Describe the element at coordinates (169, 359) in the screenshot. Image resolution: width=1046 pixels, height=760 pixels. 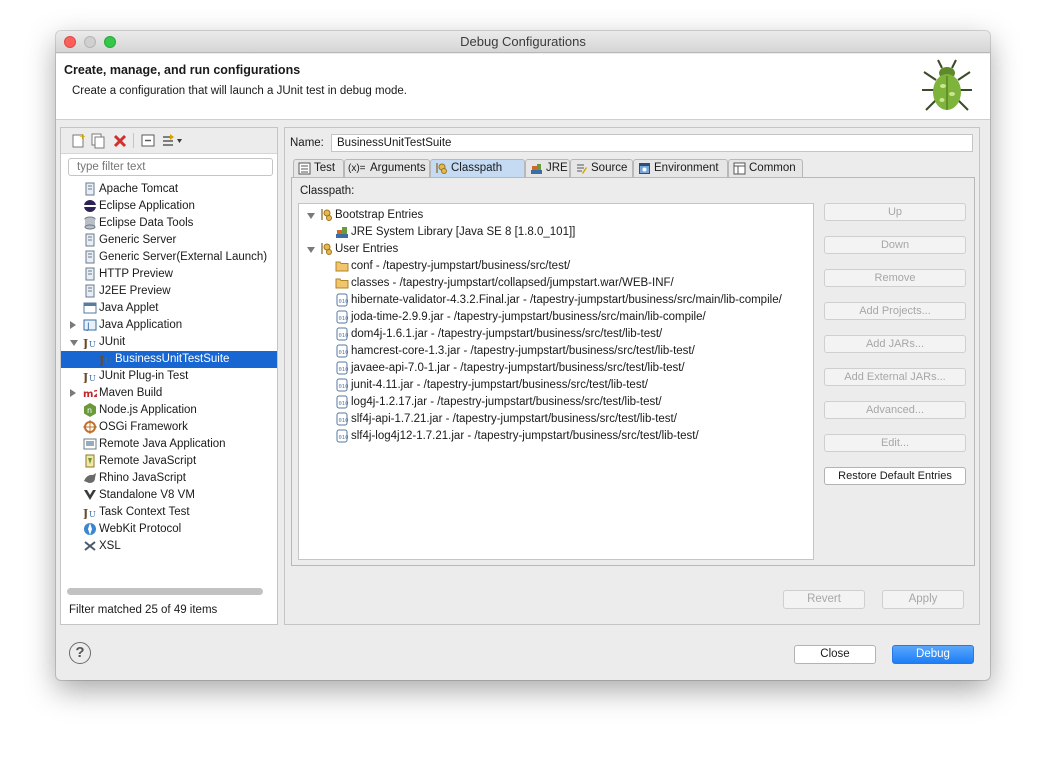
I see `config-tree-item: J U BusinessUnitTestSuite` at that location.